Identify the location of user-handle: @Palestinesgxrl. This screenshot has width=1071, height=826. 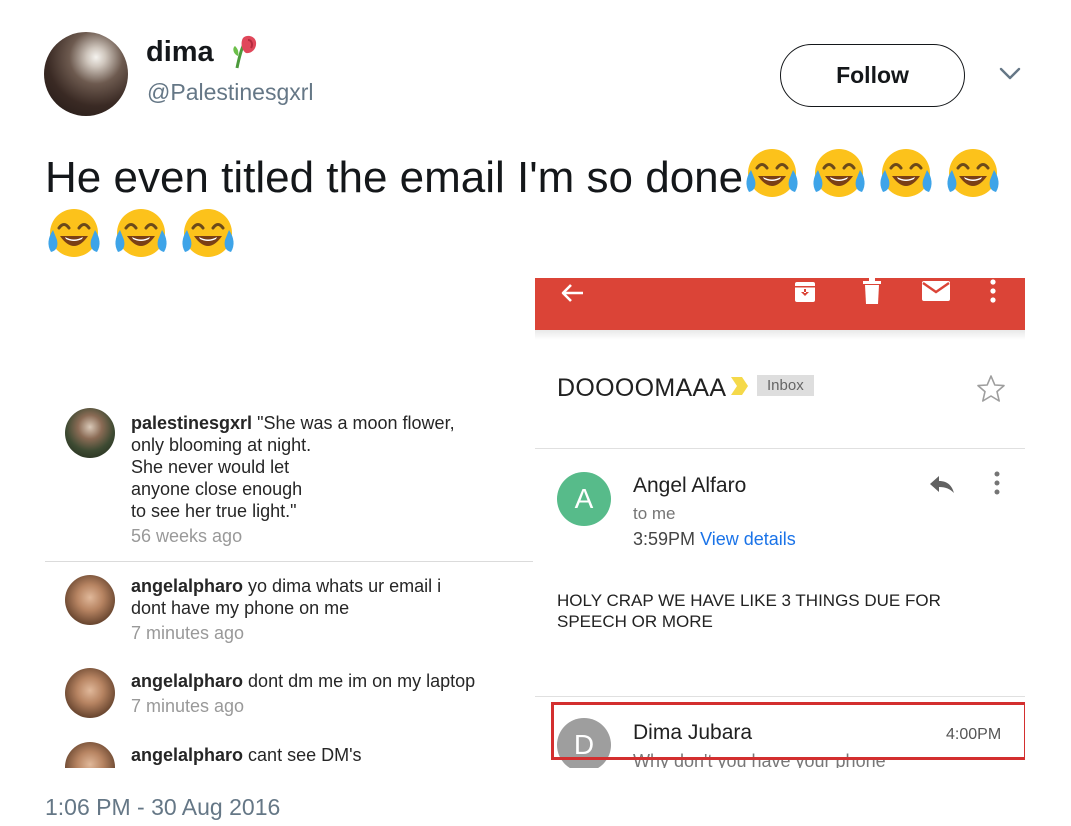
(230, 92).